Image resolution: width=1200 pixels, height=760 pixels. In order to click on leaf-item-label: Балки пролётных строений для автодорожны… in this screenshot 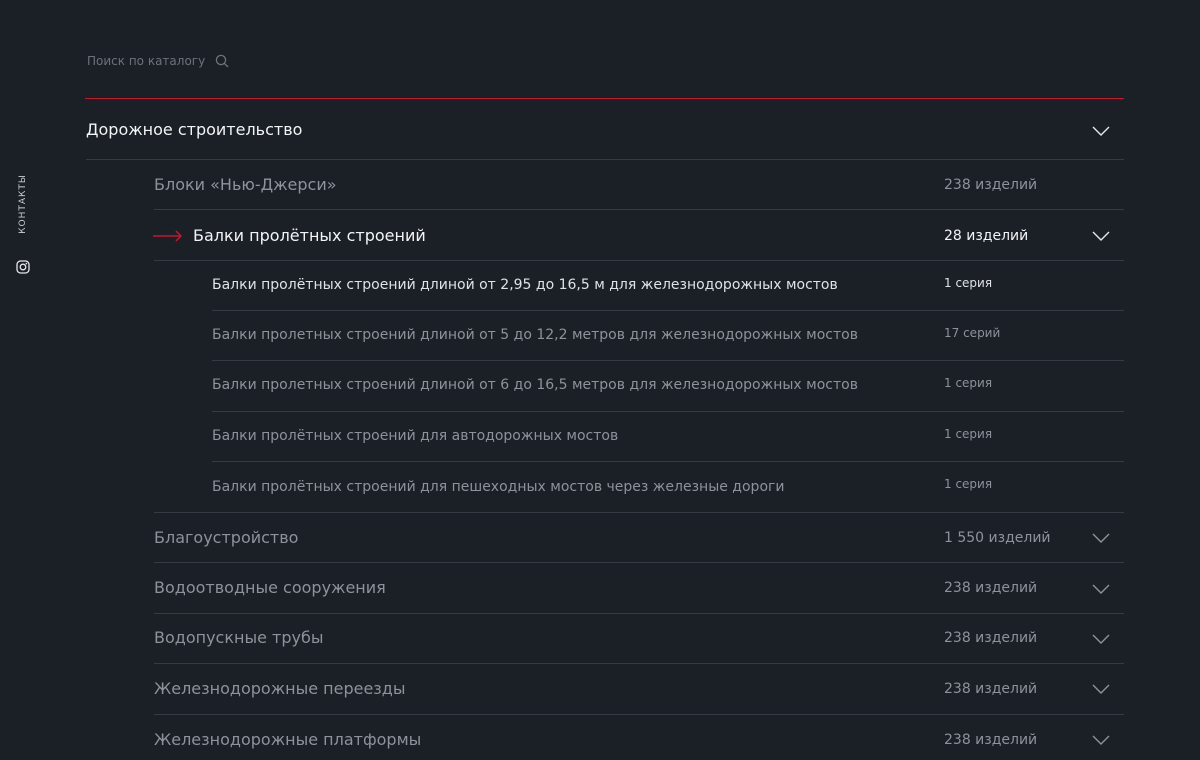, I will do `click(415, 436)`.